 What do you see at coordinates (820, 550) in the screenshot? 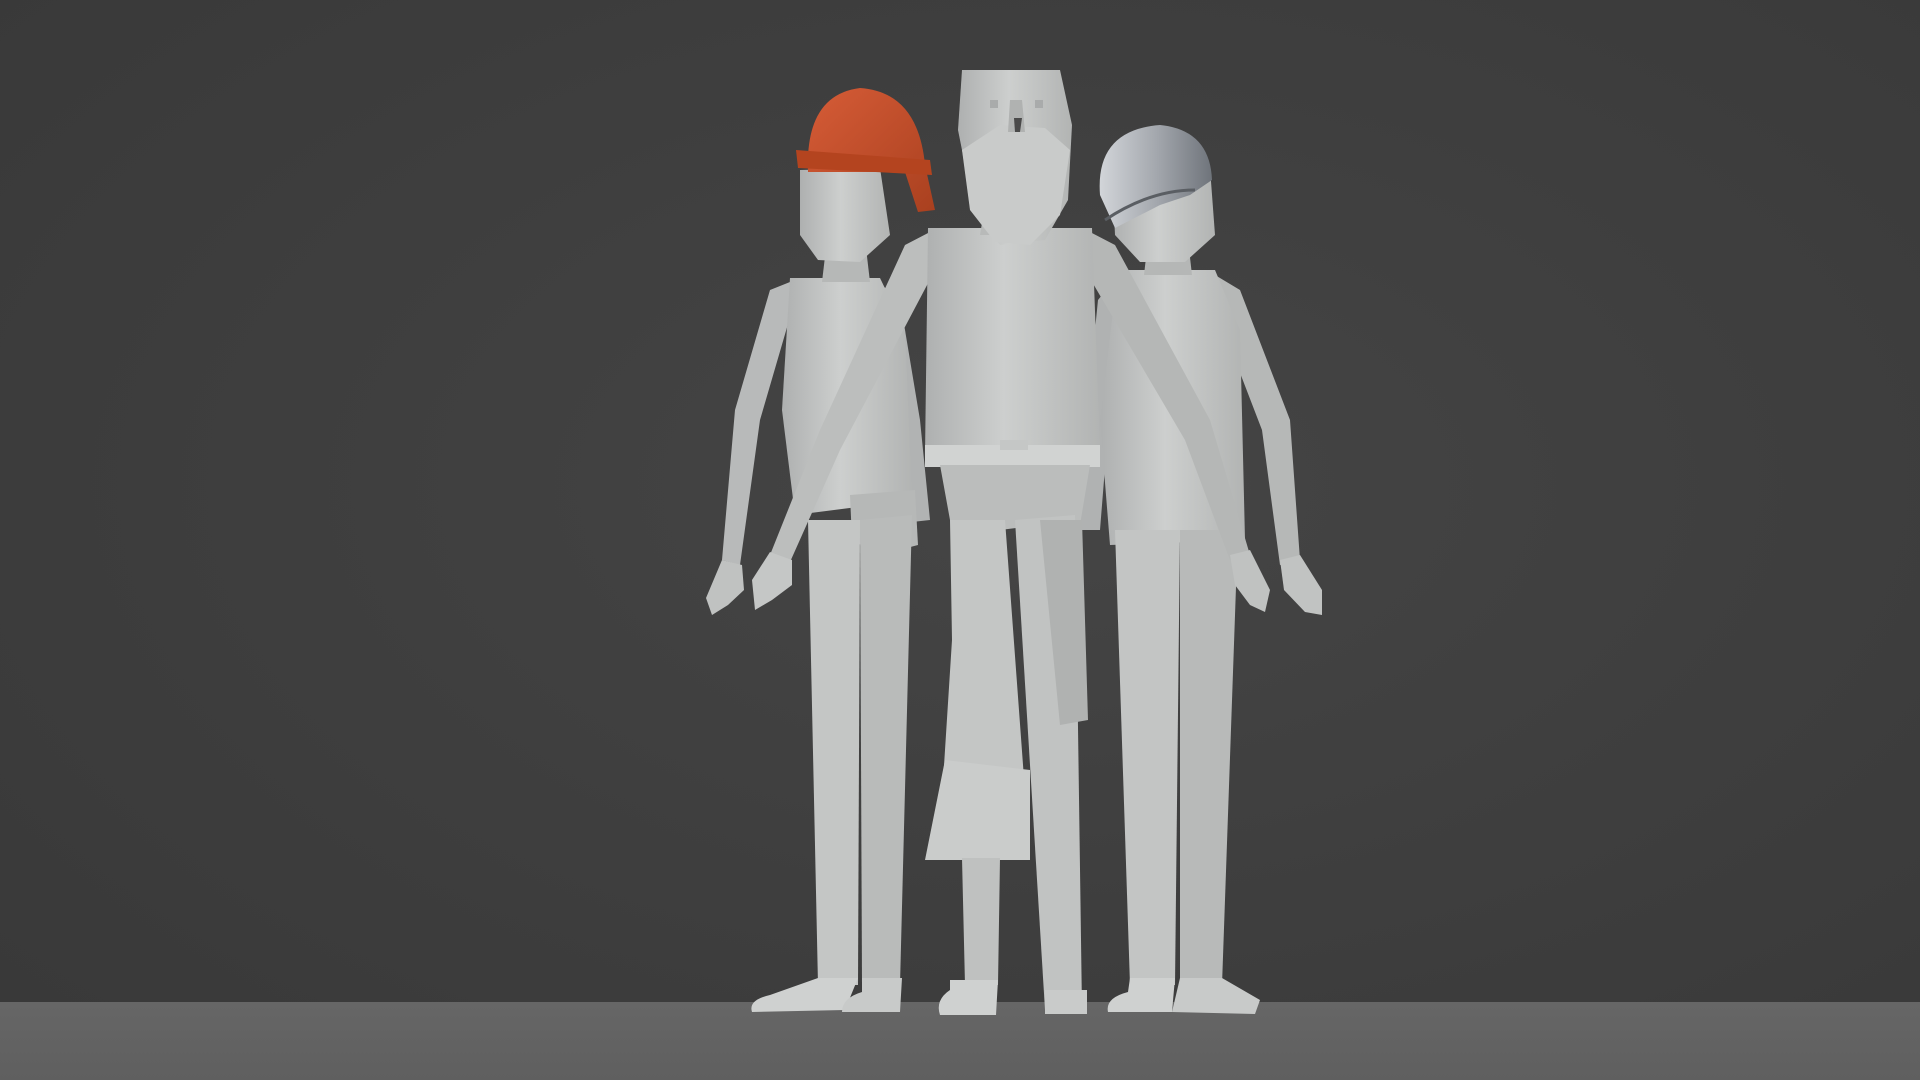
I see `figure-left` at bounding box center [820, 550].